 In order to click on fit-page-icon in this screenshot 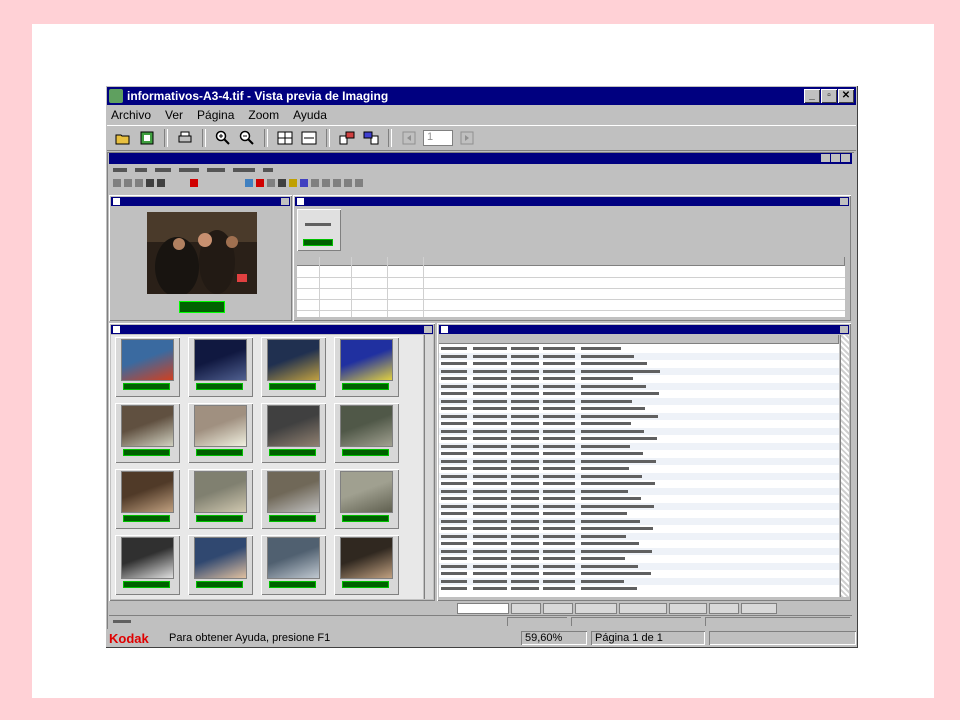, I will do `click(285, 138)`.